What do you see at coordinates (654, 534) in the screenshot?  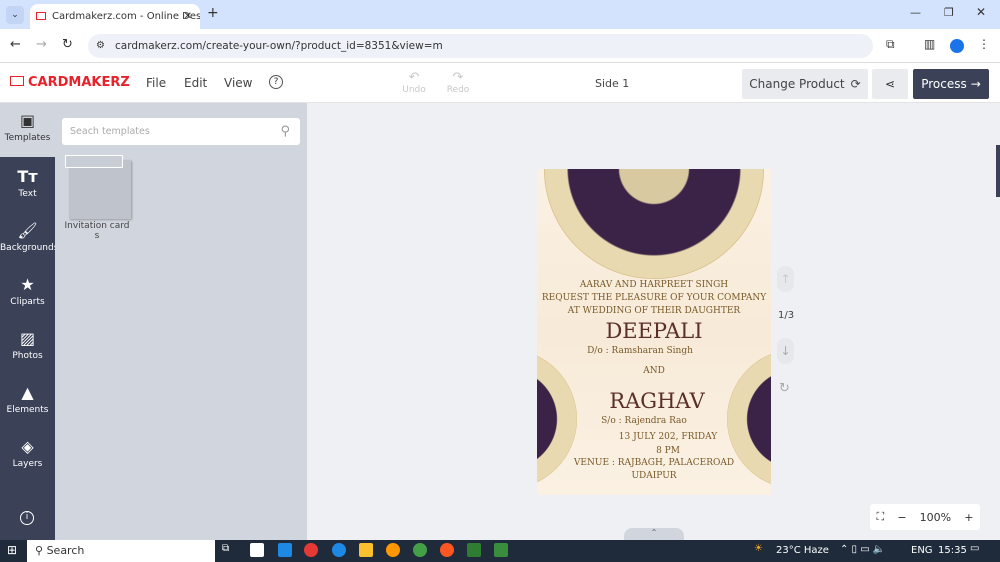 I see `expand-pages-handle: ⌃` at bounding box center [654, 534].